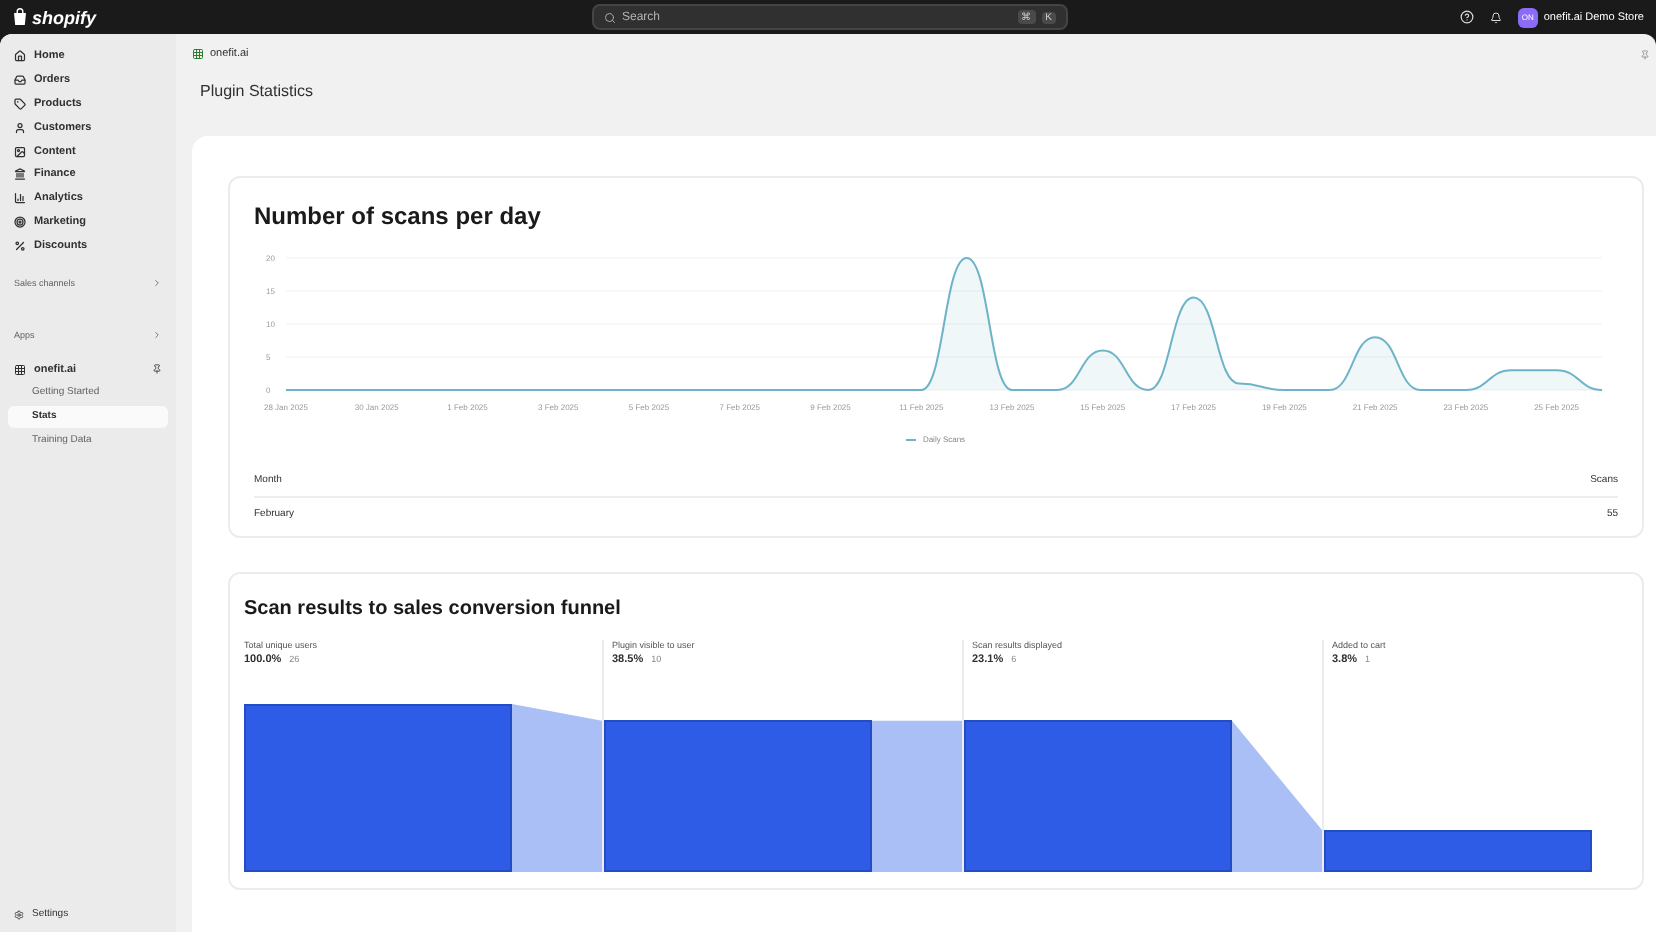 The height and width of the screenshot is (932, 1656). Describe the element at coordinates (20, 174) in the screenshot. I see `bank-icon` at that location.